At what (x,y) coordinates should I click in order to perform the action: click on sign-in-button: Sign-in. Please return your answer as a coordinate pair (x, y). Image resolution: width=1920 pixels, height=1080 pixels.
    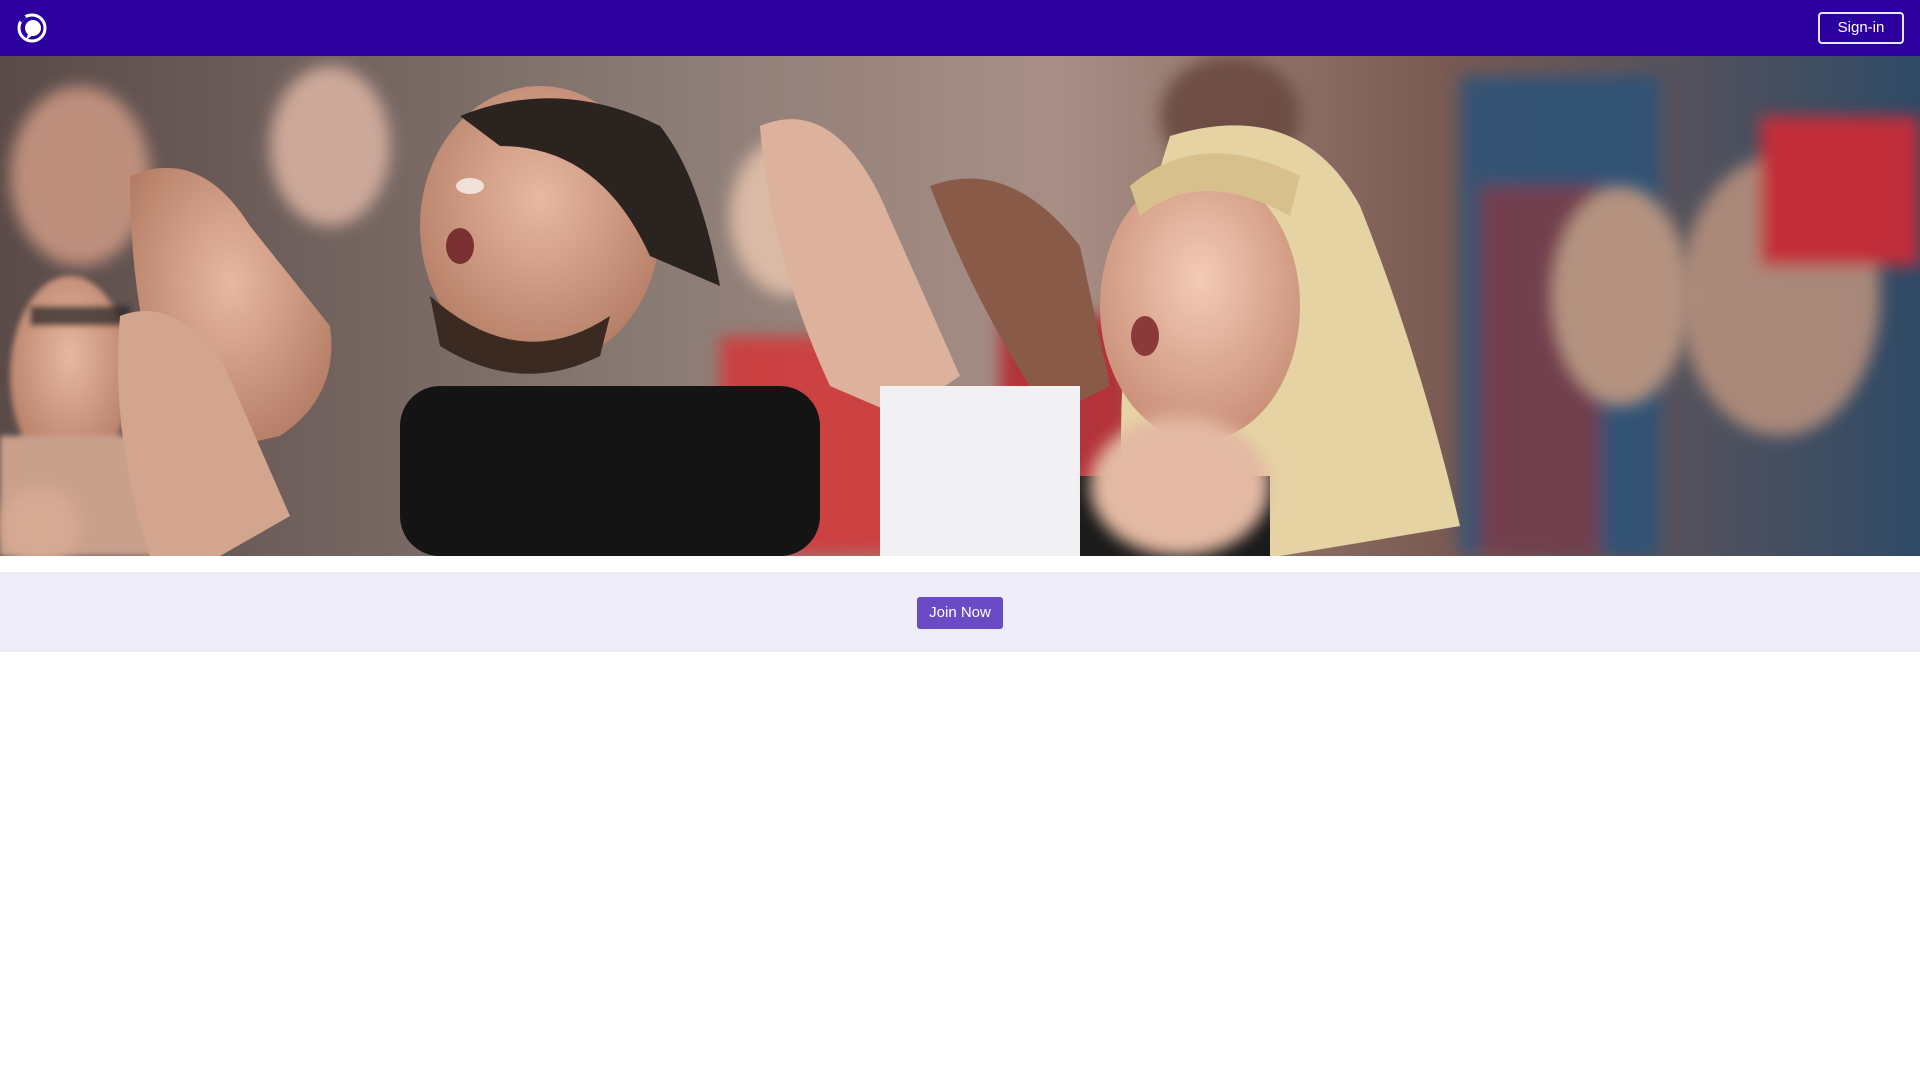
    Looking at the image, I should click on (1861, 28).